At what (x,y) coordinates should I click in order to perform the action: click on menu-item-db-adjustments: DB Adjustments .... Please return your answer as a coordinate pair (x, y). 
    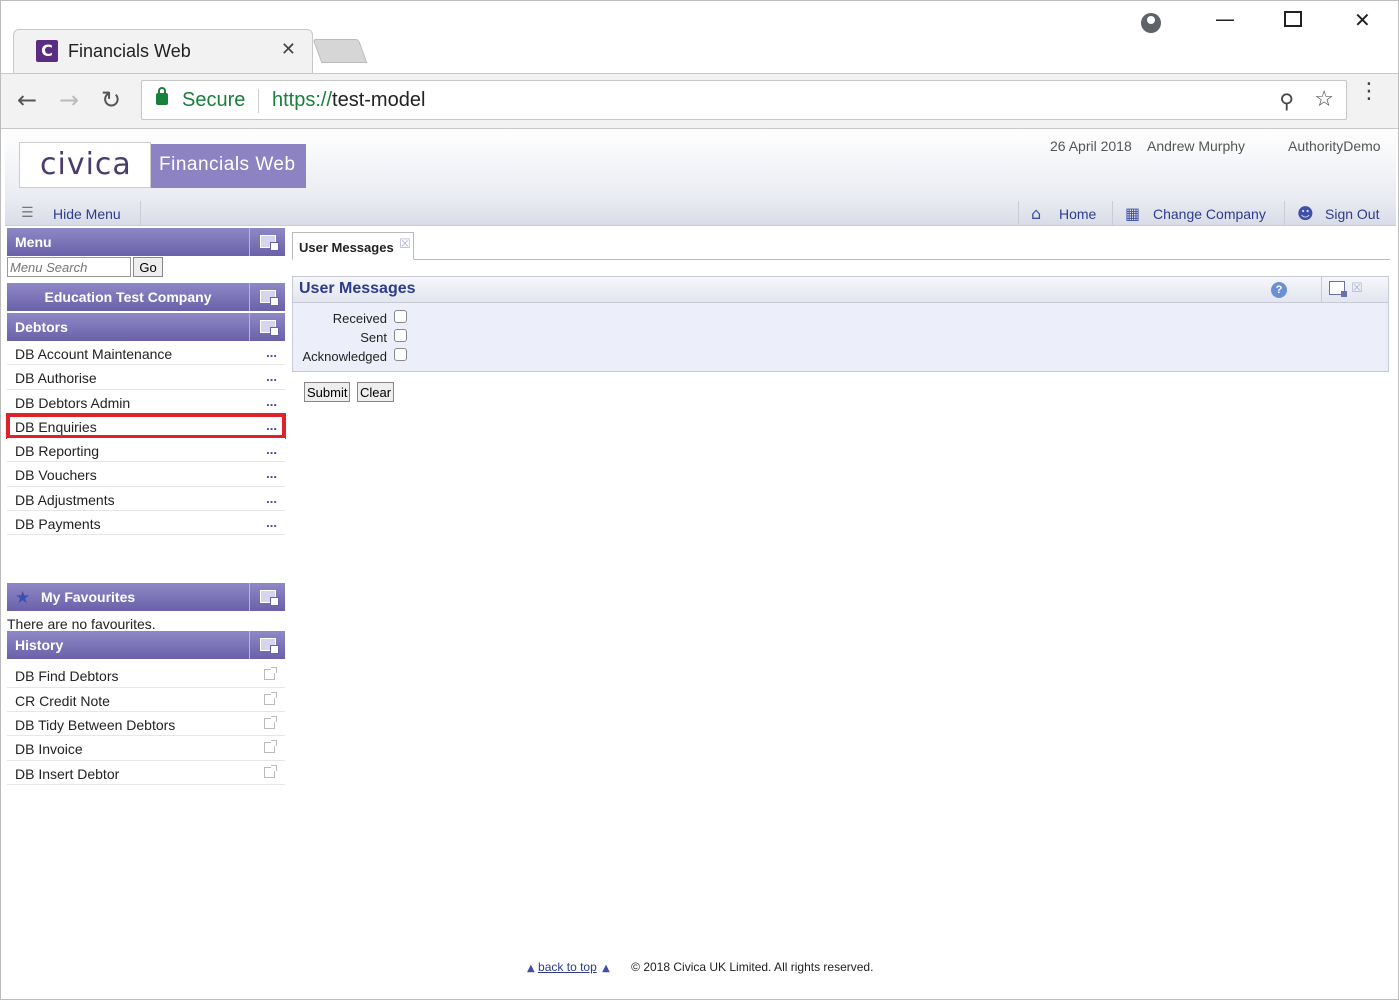
    Looking at the image, I should click on (146, 499).